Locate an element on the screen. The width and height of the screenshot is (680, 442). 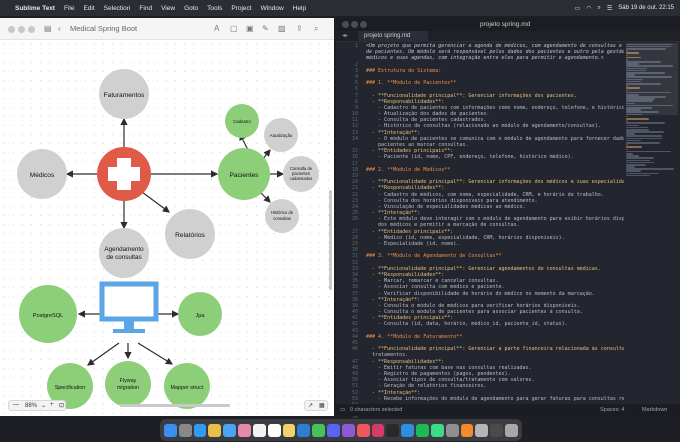
dock-music-icon is located at coordinates (363, 430).